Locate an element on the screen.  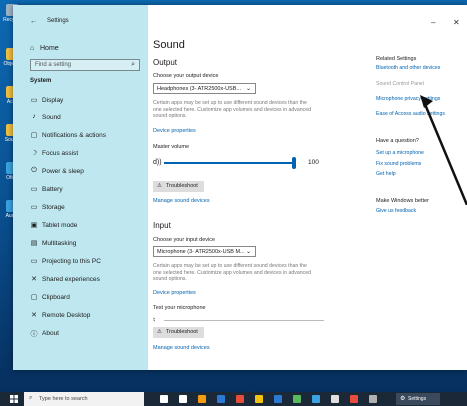
microphone-level-bar is located at coordinates (244, 320).